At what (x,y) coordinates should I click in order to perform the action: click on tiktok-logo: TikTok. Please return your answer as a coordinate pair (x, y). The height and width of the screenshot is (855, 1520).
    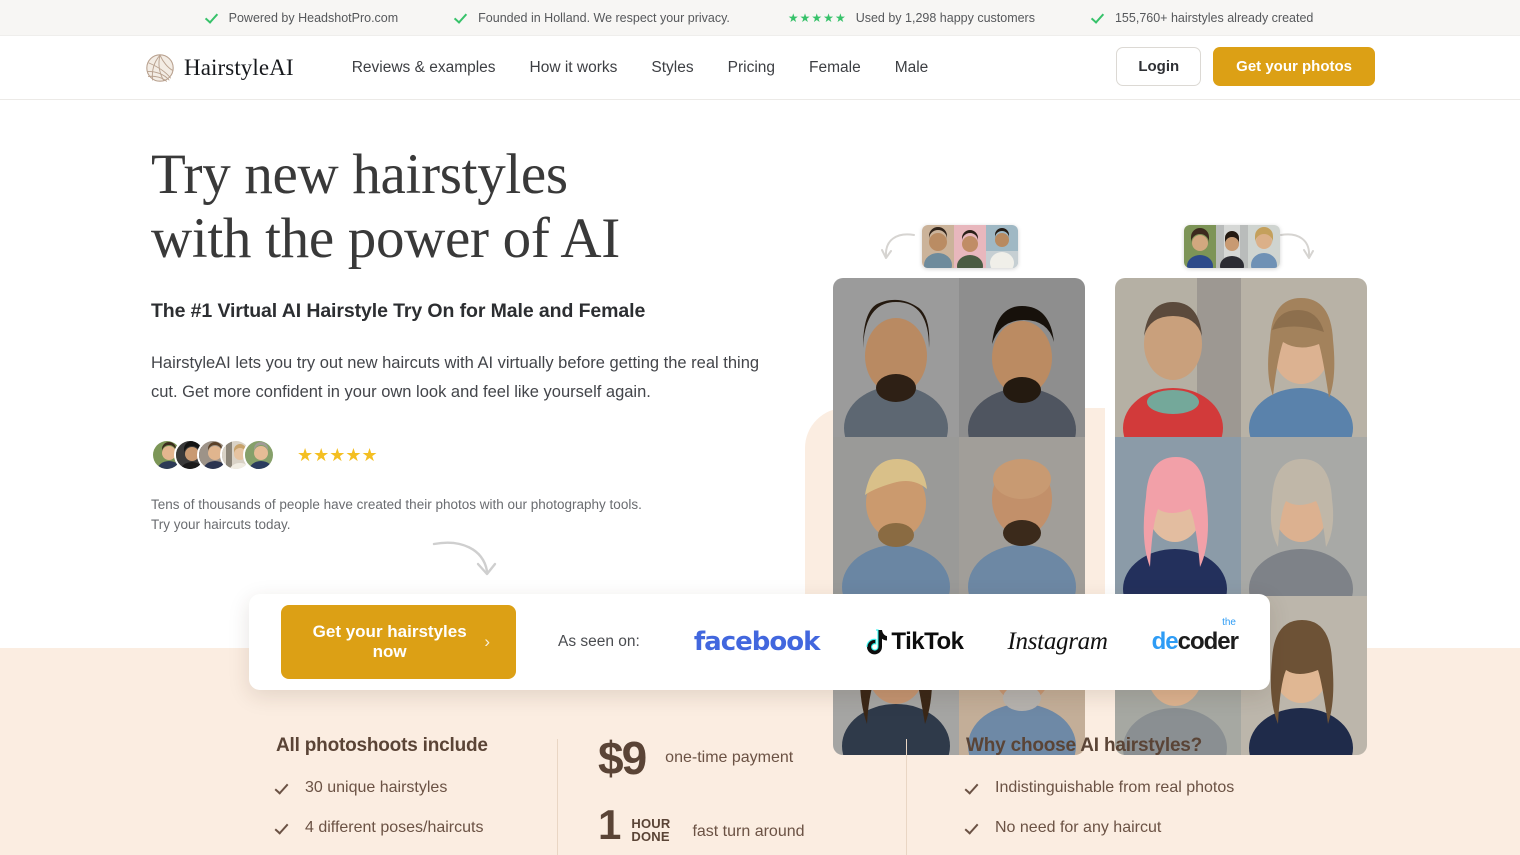
    Looking at the image, I should click on (913, 642).